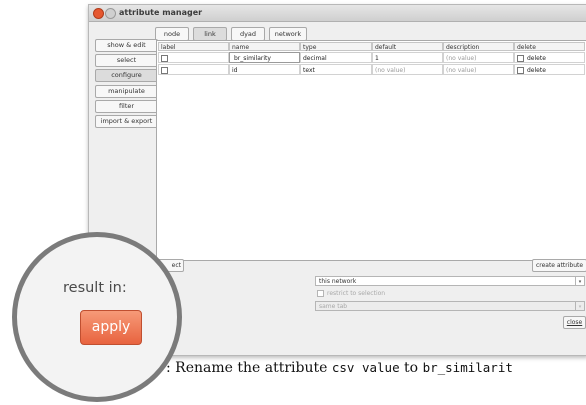 The height and width of the screenshot is (405, 586). Describe the element at coordinates (536, 70) in the screenshot. I see `row-2-delete-label: delete` at that location.